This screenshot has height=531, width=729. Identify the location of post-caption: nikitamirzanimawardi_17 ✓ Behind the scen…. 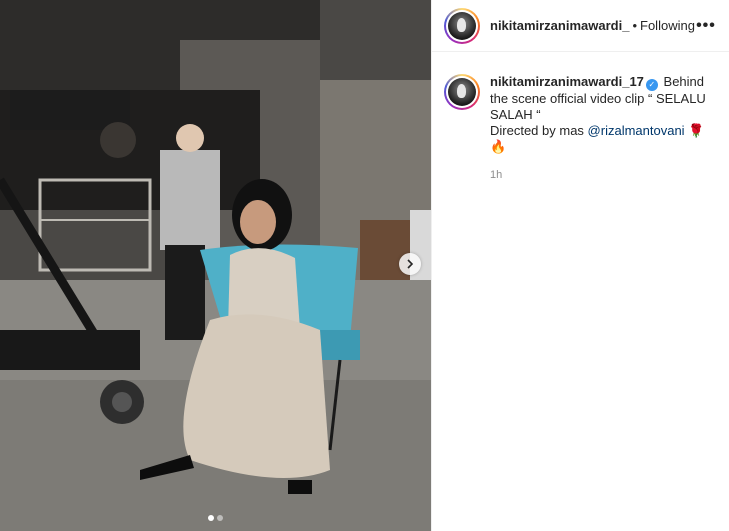
(580, 103).